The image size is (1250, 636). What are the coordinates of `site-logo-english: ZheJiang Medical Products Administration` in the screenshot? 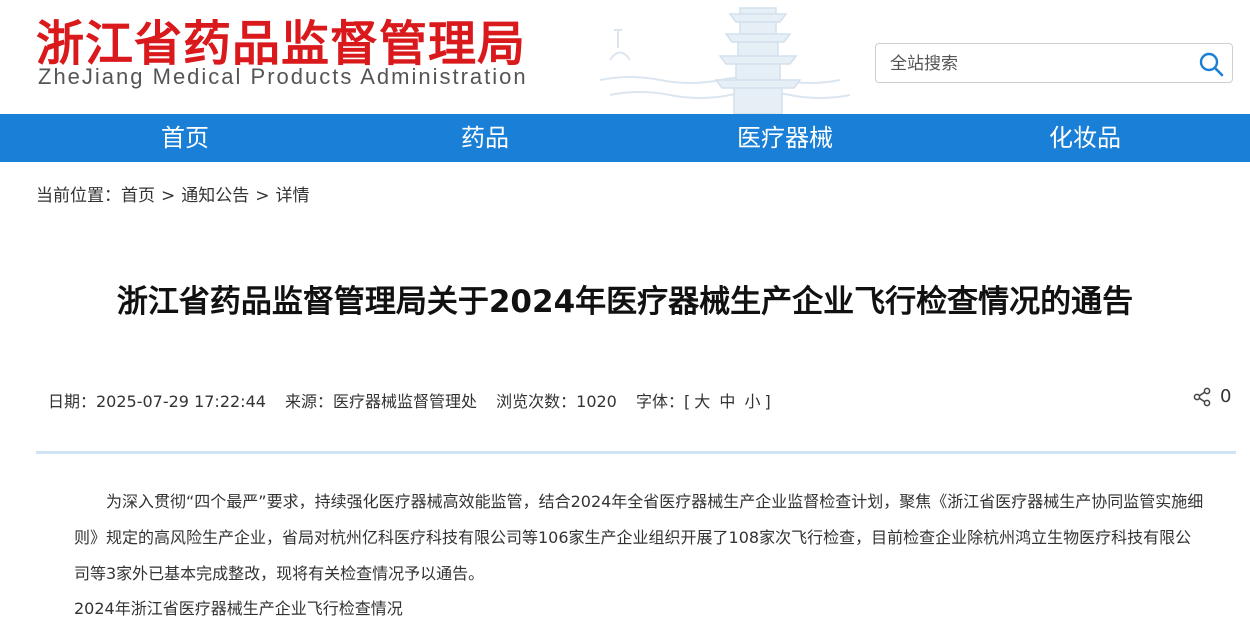 It's located at (283, 77).